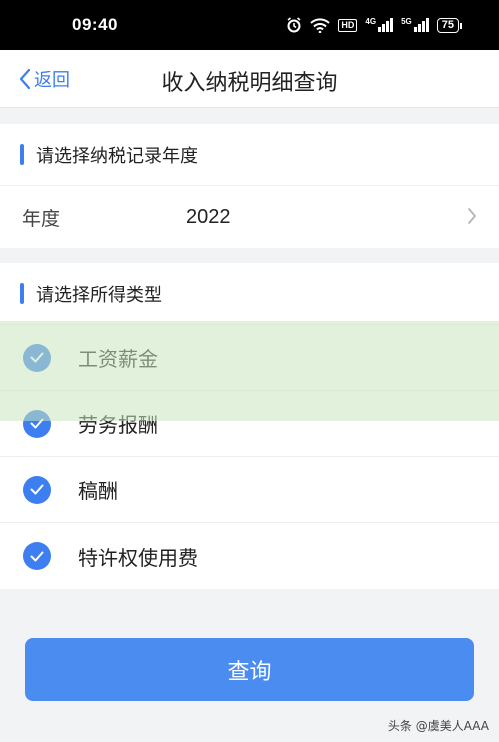 Image resolution: width=499 pixels, height=742 pixels. Describe the element at coordinates (371, 21) in the screenshot. I see `network-4g-label: 4G` at that location.